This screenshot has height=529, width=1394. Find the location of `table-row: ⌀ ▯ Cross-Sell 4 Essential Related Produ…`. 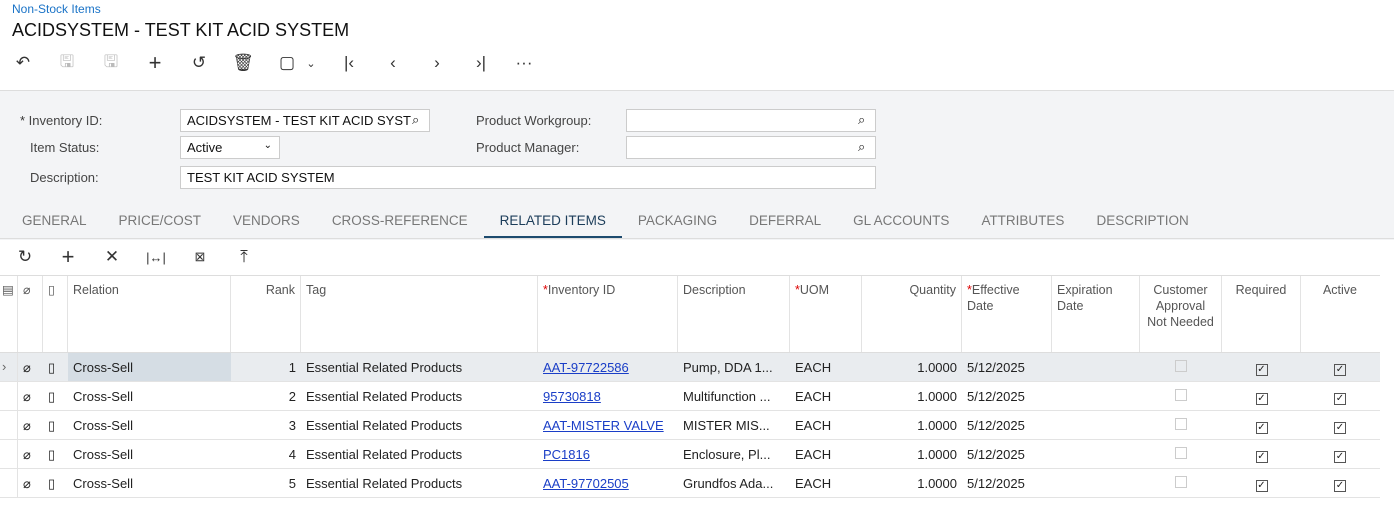

table-row: ⌀ ▯ Cross-Sell 4 Essential Related Produ… is located at coordinates (690, 454).